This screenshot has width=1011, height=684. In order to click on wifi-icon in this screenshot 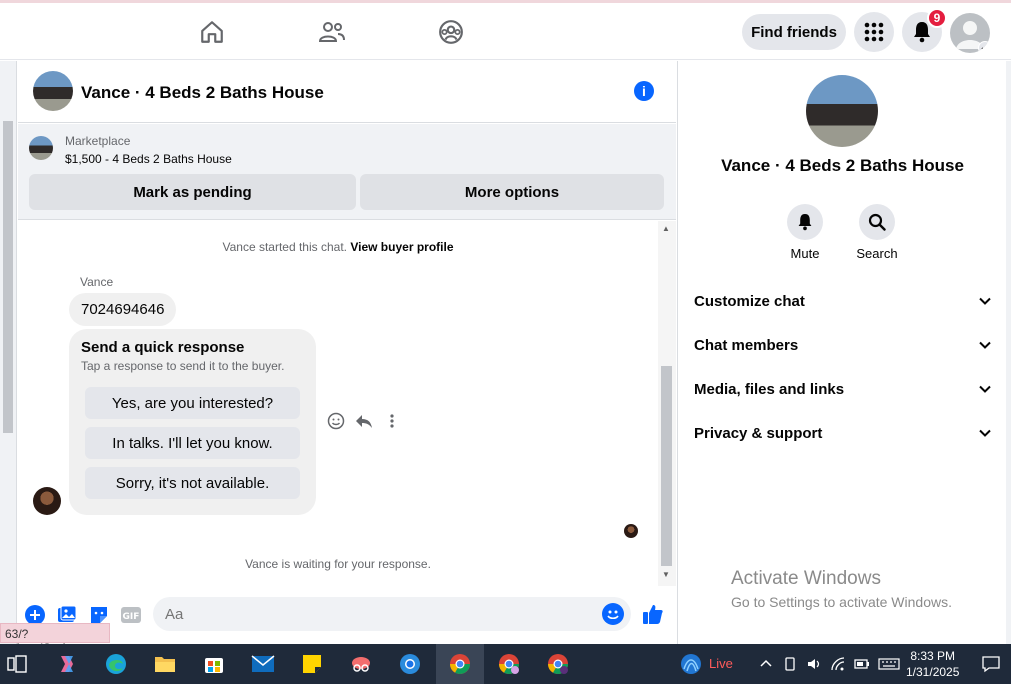, I will do `click(838, 664)`.